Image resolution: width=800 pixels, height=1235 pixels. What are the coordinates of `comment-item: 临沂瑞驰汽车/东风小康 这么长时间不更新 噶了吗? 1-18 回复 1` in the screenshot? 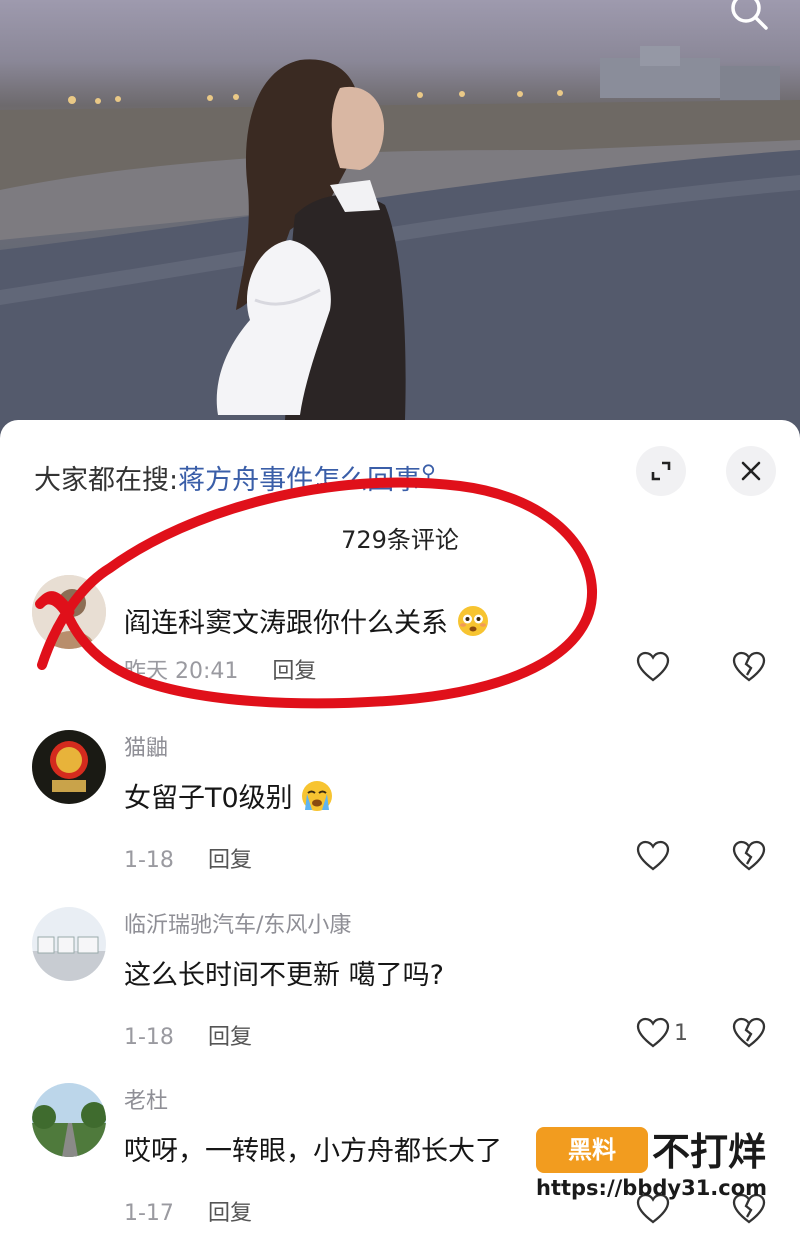 It's located at (400, 994).